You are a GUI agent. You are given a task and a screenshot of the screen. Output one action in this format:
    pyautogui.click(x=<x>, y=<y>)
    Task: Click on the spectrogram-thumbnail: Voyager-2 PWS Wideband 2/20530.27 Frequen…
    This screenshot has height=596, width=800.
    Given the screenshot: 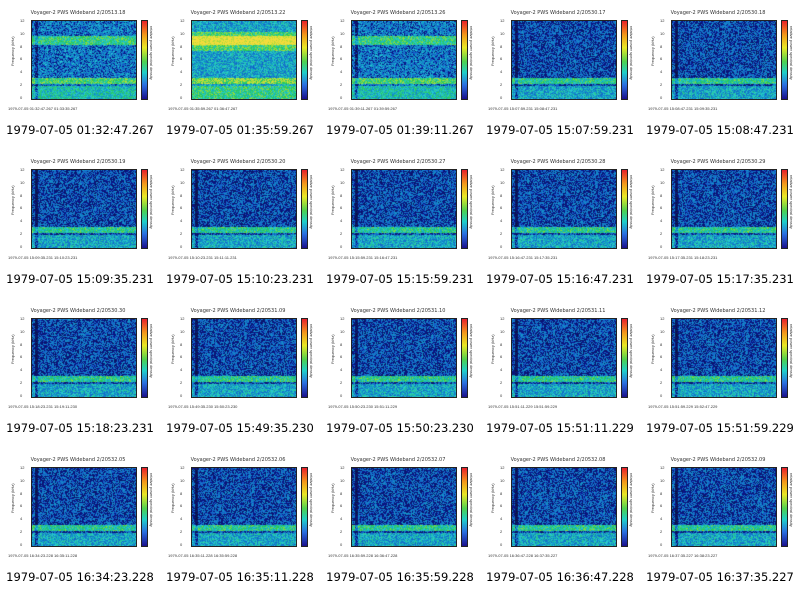 What is the action you would take?
    pyautogui.click(x=400, y=223)
    